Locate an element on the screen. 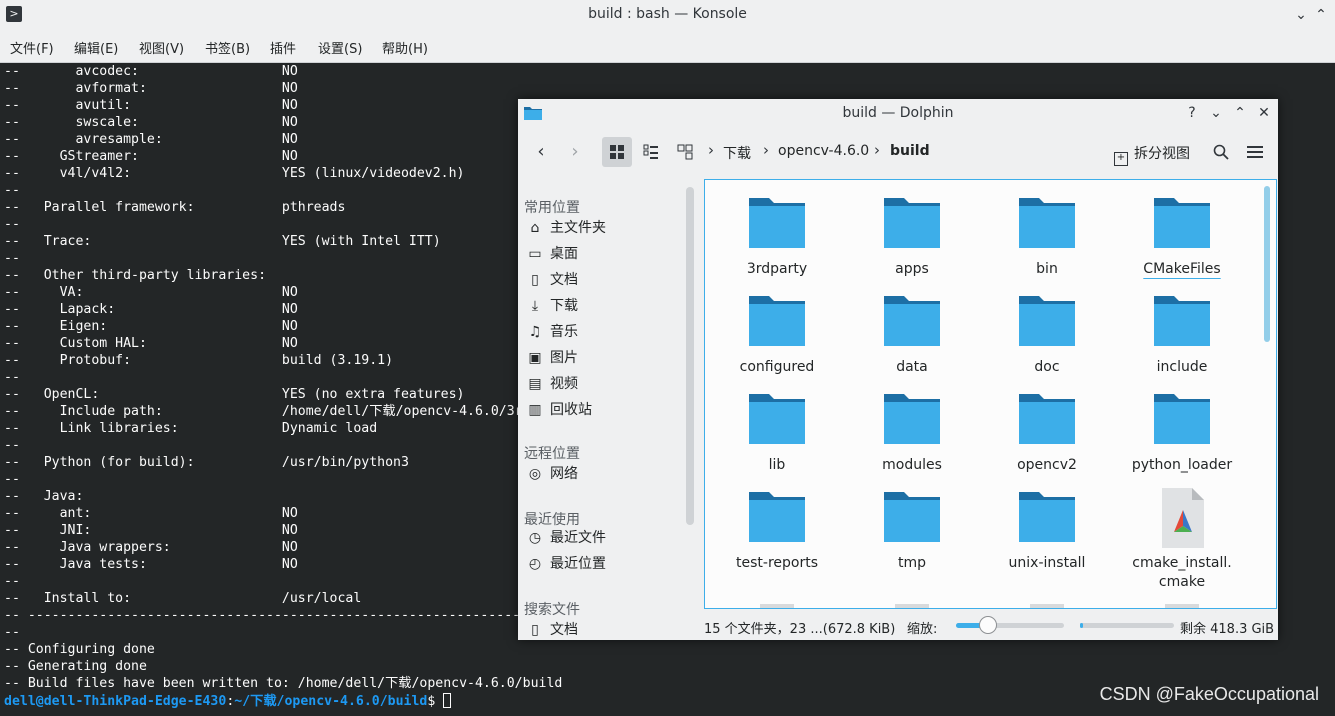 This screenshot has width=1335, height=716. folder-item: 3rdparty is located at coordinates (777, 236).